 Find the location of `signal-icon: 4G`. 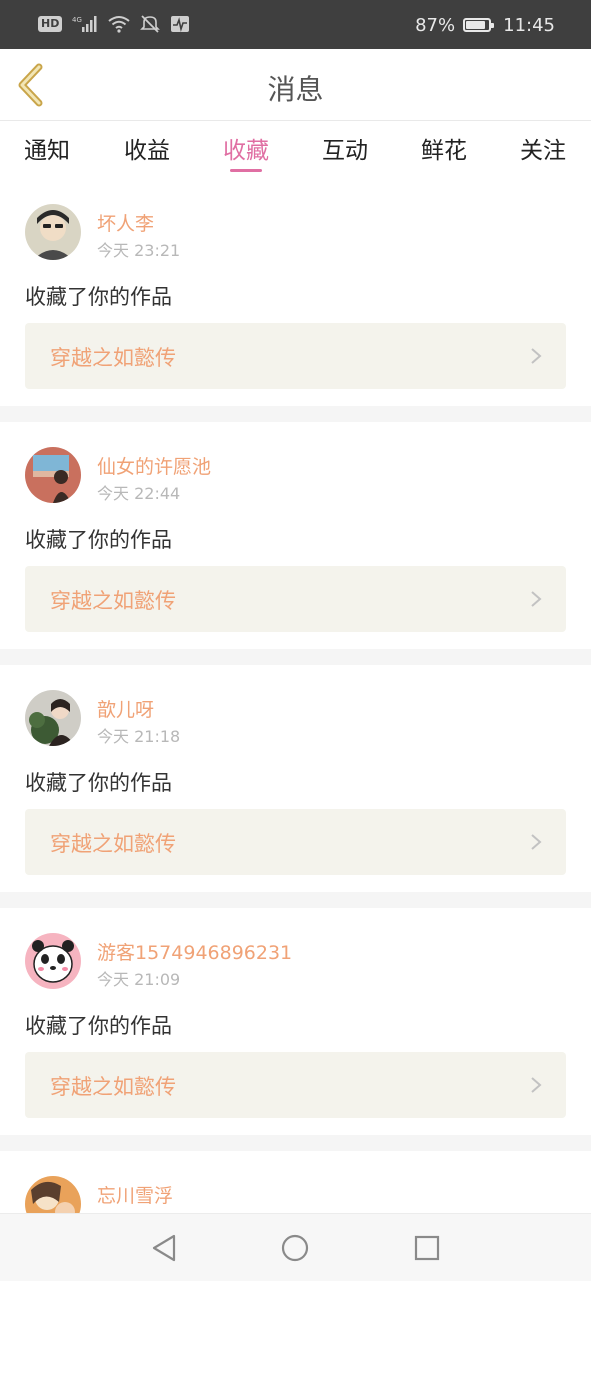

signal-icon: 4G is located at coordinates (84, 24).